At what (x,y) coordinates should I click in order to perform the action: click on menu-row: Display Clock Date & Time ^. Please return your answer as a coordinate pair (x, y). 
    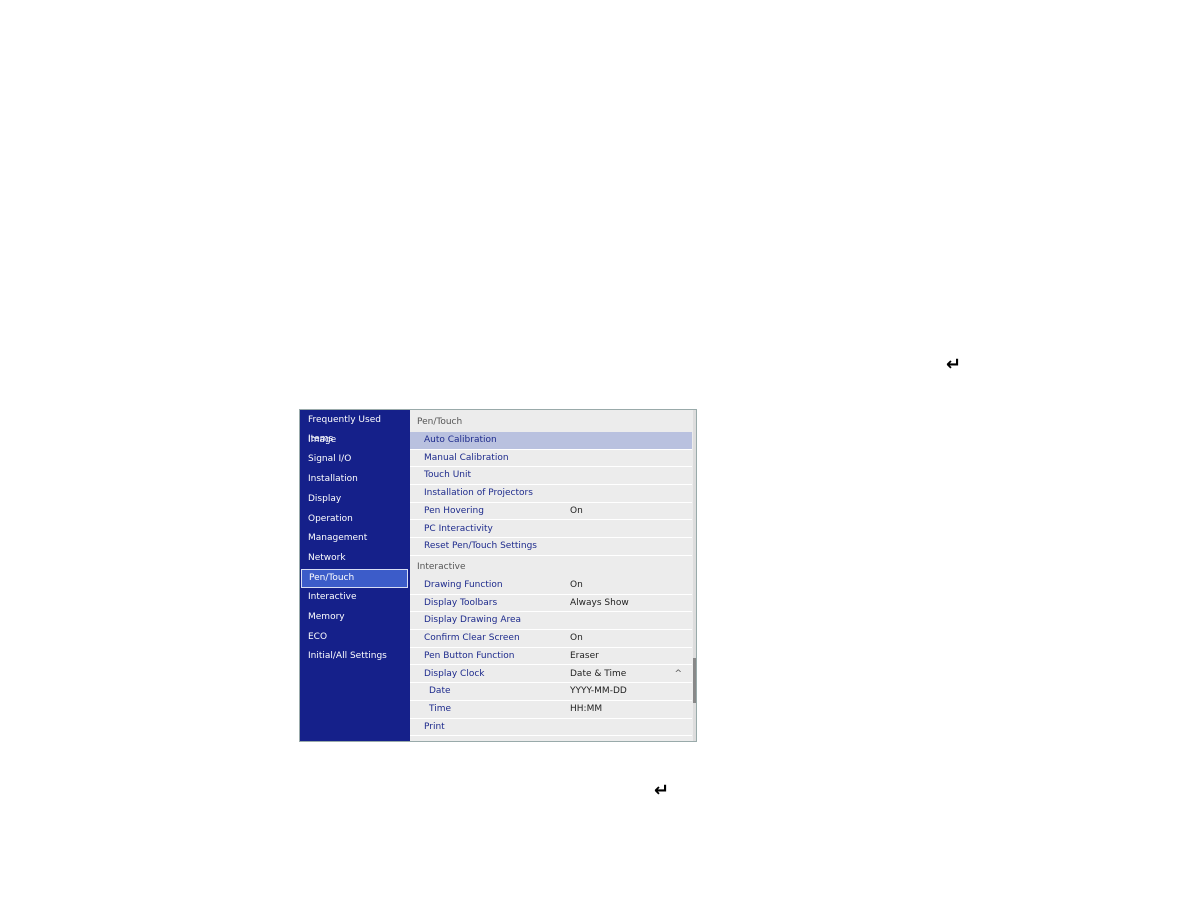
    Looking at the image, I should click on (551, 675).